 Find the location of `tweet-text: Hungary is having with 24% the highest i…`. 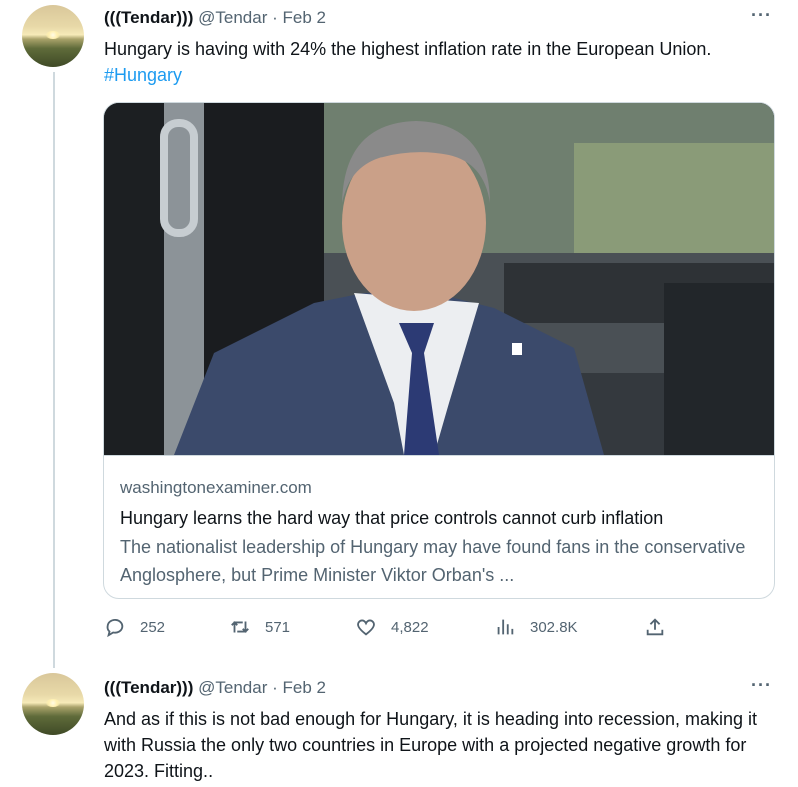

tweet-text: Hungary is having with 24% the highest i… is located at coordinates (444, 62).